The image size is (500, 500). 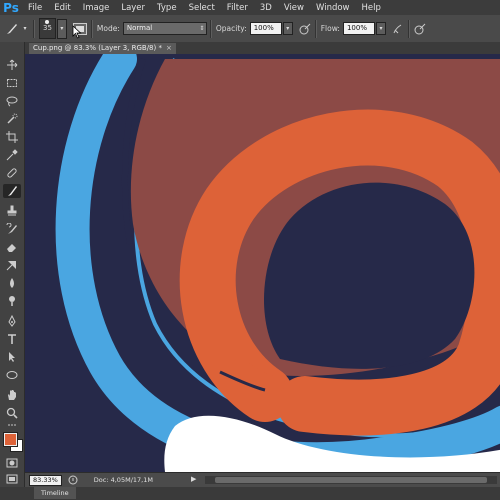 I want to click on menu-file: File, so click(x=35, y=8).